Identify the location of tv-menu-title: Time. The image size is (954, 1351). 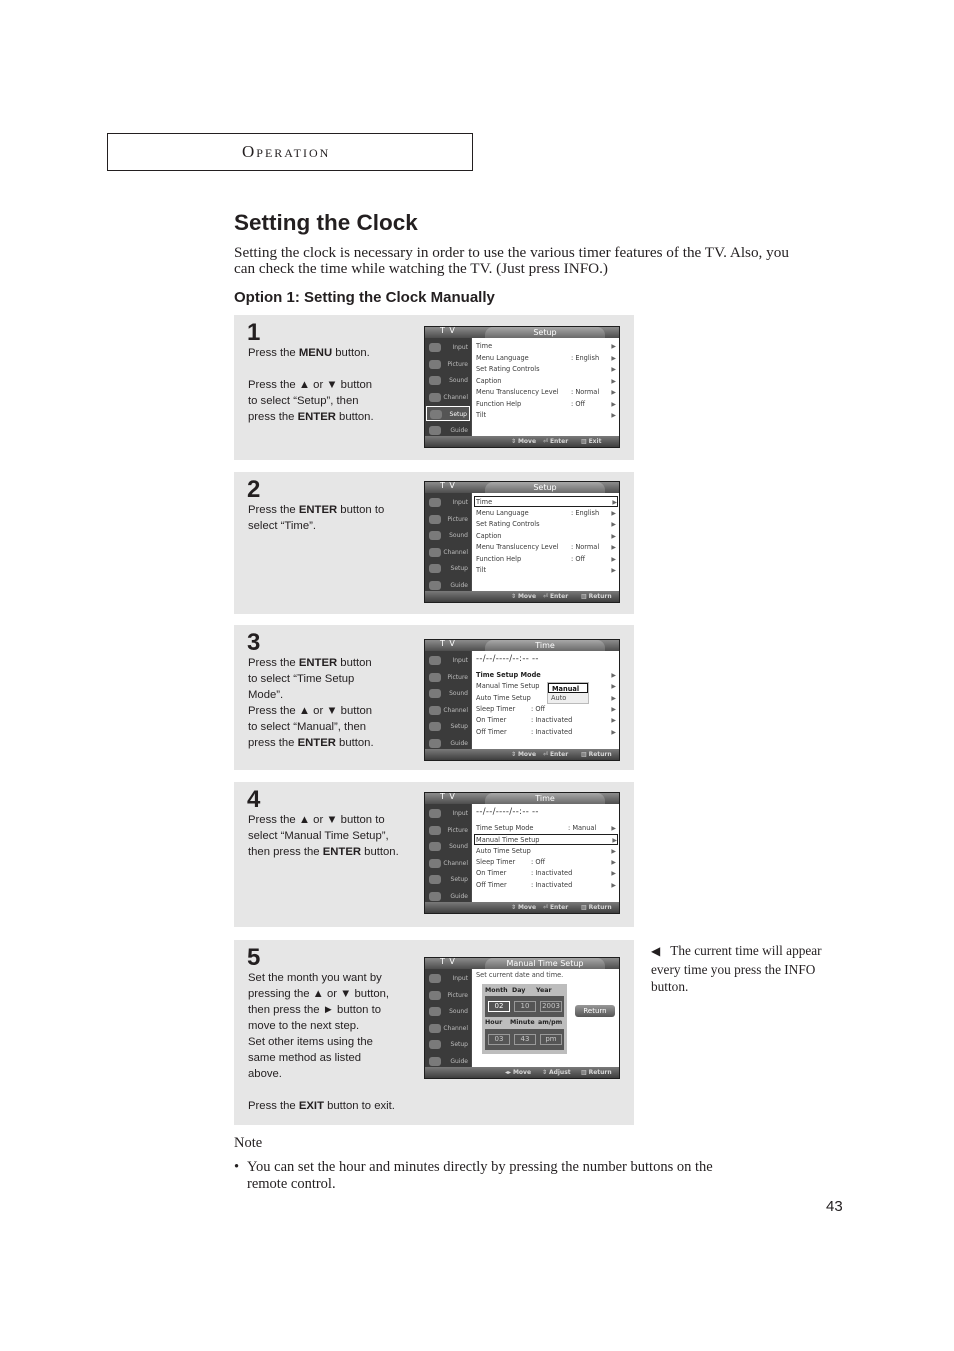
(545, 798).